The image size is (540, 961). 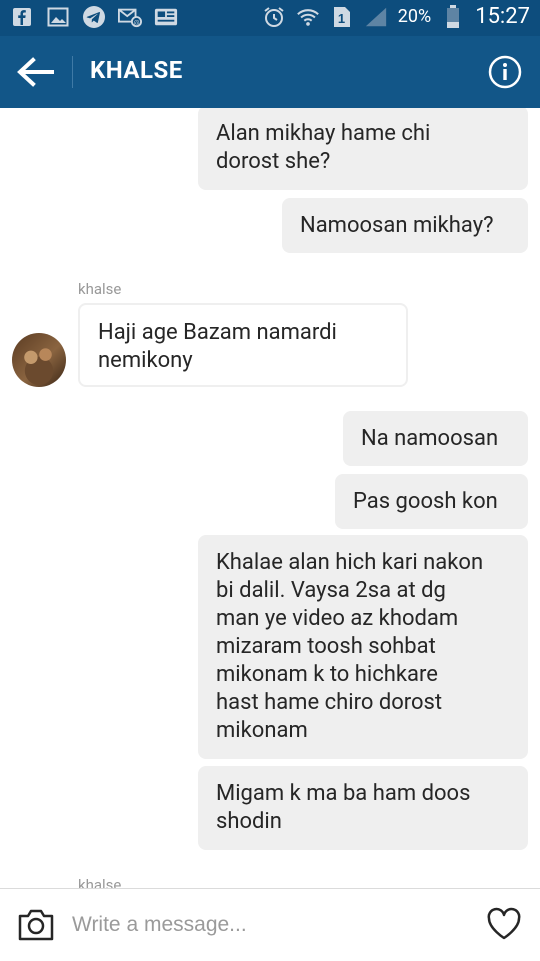 What do you see at coordinates (363, 808) in the screenshot?
I see `message-bubble: Migam k ma ba ham doos shodin` at bounding box center [363, 808].